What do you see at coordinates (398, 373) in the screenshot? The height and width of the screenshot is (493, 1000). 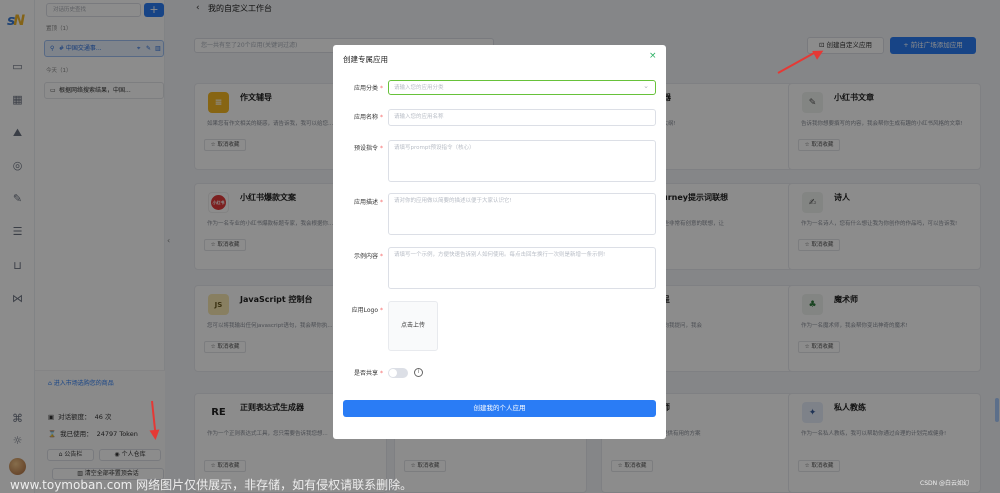 I see `share-toggle` at bounding box center [398, 373].